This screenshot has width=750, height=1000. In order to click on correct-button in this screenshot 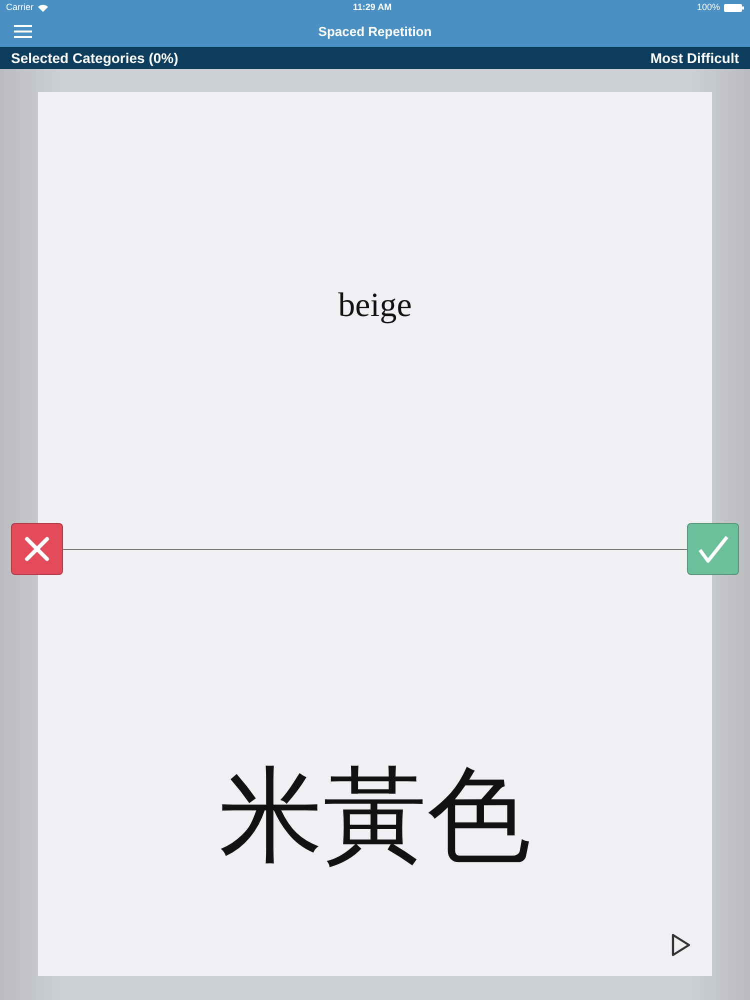, I will do `click(713, 548)`.